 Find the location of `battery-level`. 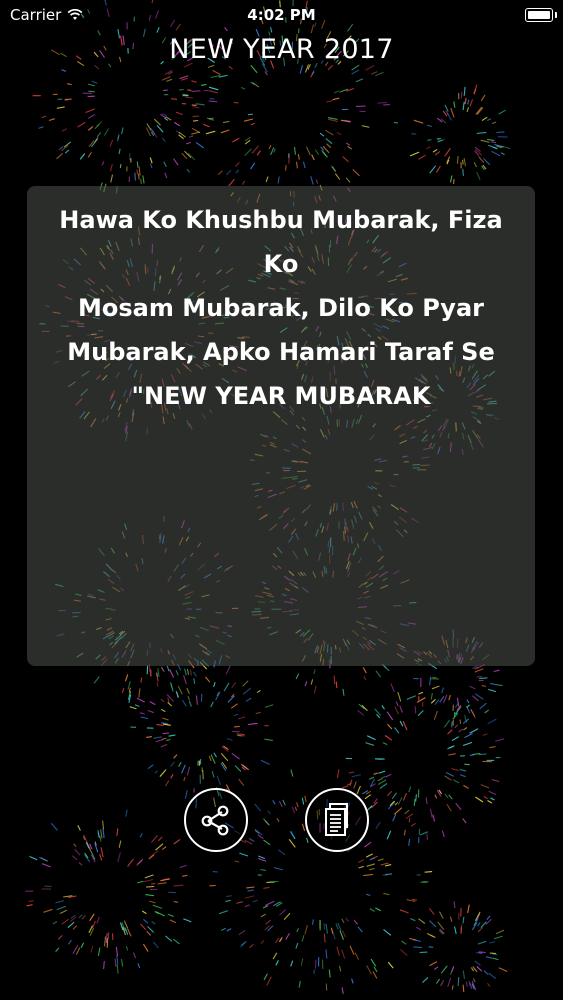

battery-level is located at coordinates (539, 15).